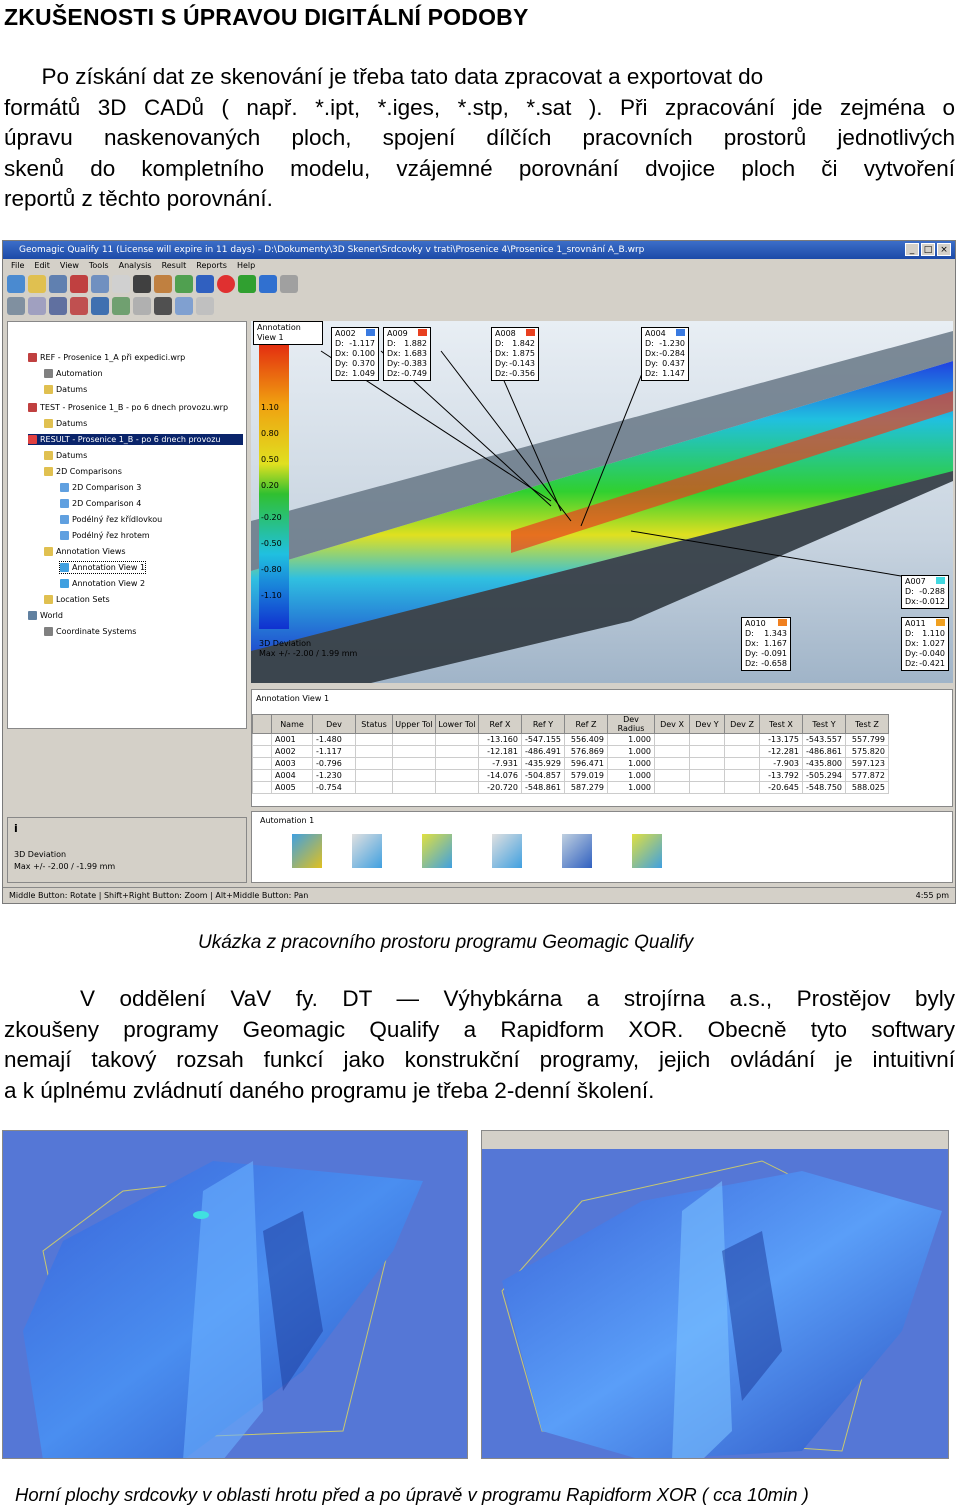 The height and width of the screenshot is (1509, 960). I want to click on legend-label: 0.50, so click(270, 459).